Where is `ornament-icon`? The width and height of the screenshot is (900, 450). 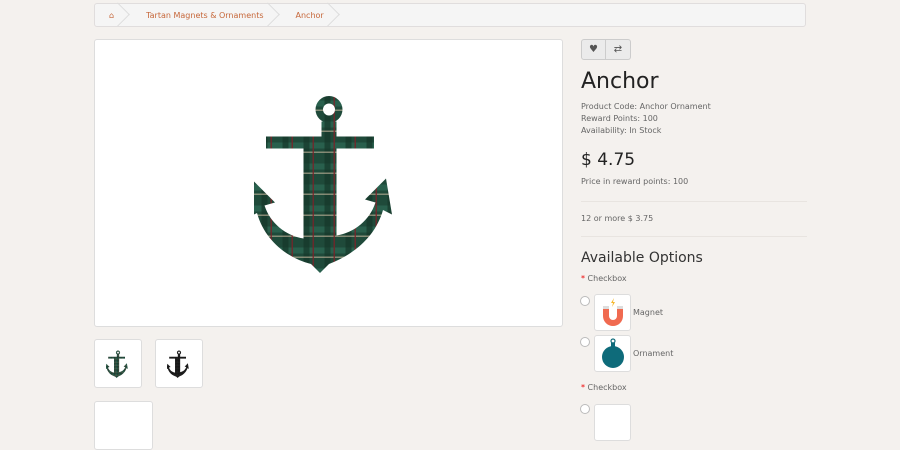
ornament-icon is located at coordinates (612, 352).